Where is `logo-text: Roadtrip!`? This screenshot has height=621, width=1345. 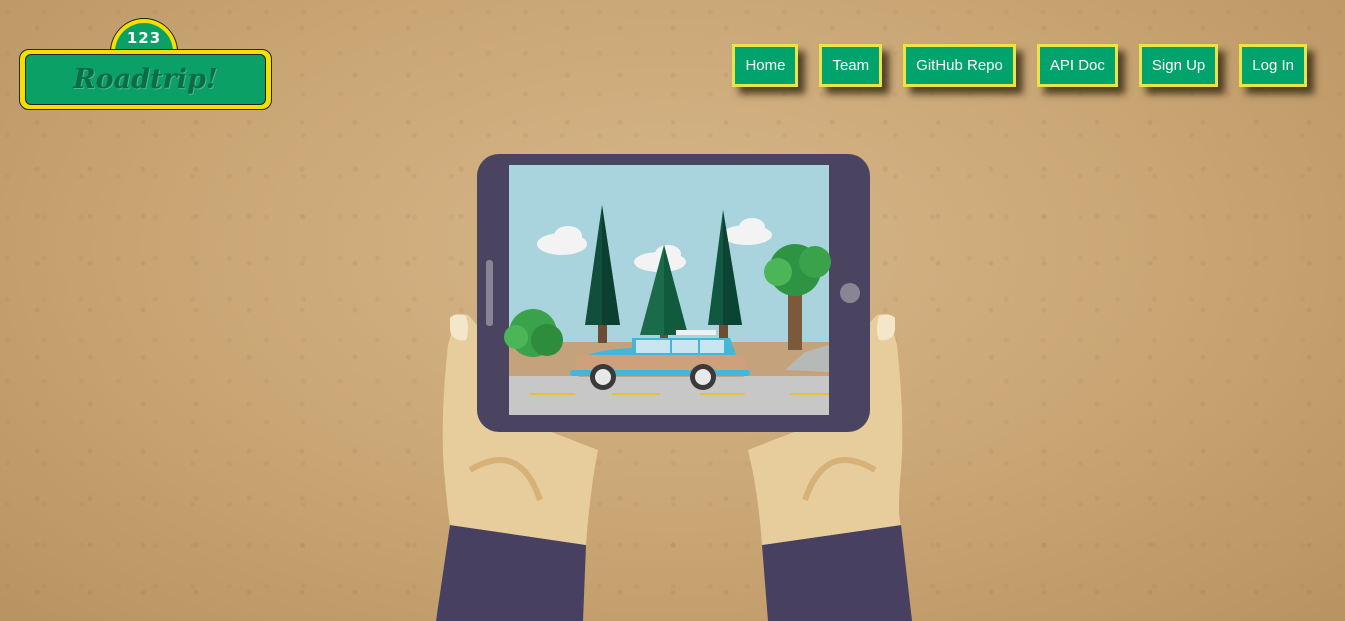 logo-text: Roadtrip! is located at coordinates (145, 79).